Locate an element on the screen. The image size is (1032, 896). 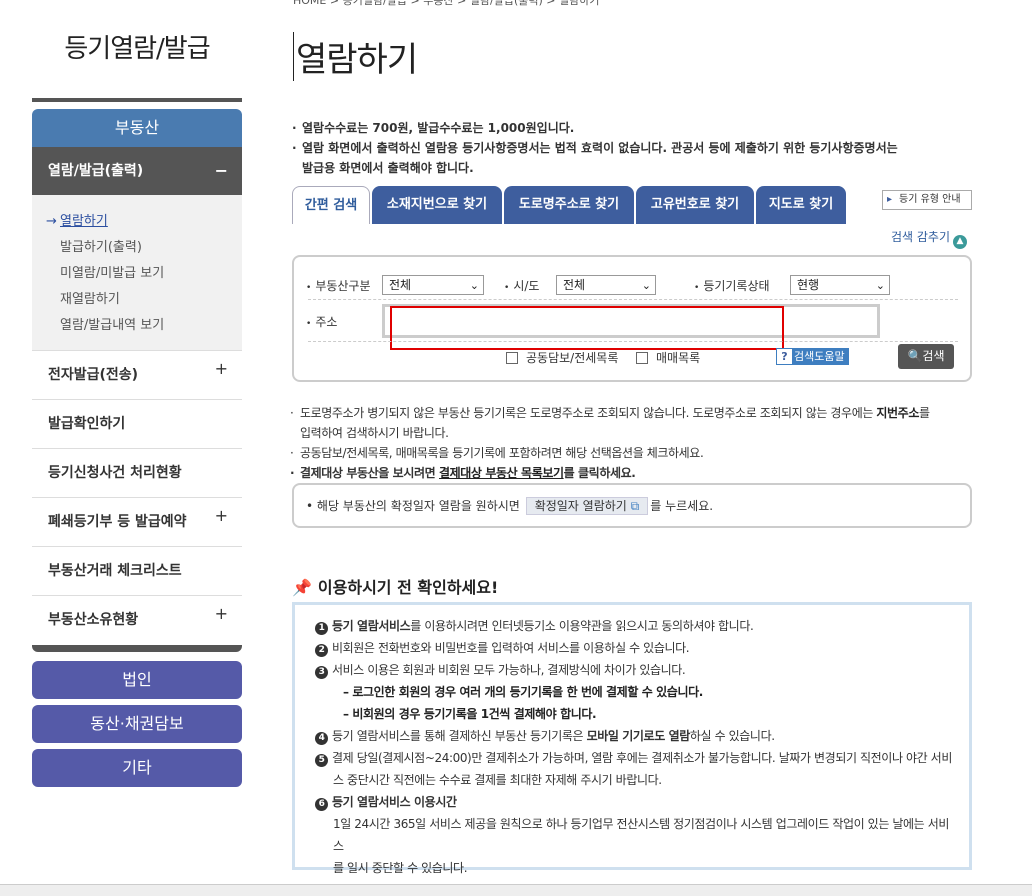
sales-list-checkbox: 매매목록 is located at coordinates (668, 357).